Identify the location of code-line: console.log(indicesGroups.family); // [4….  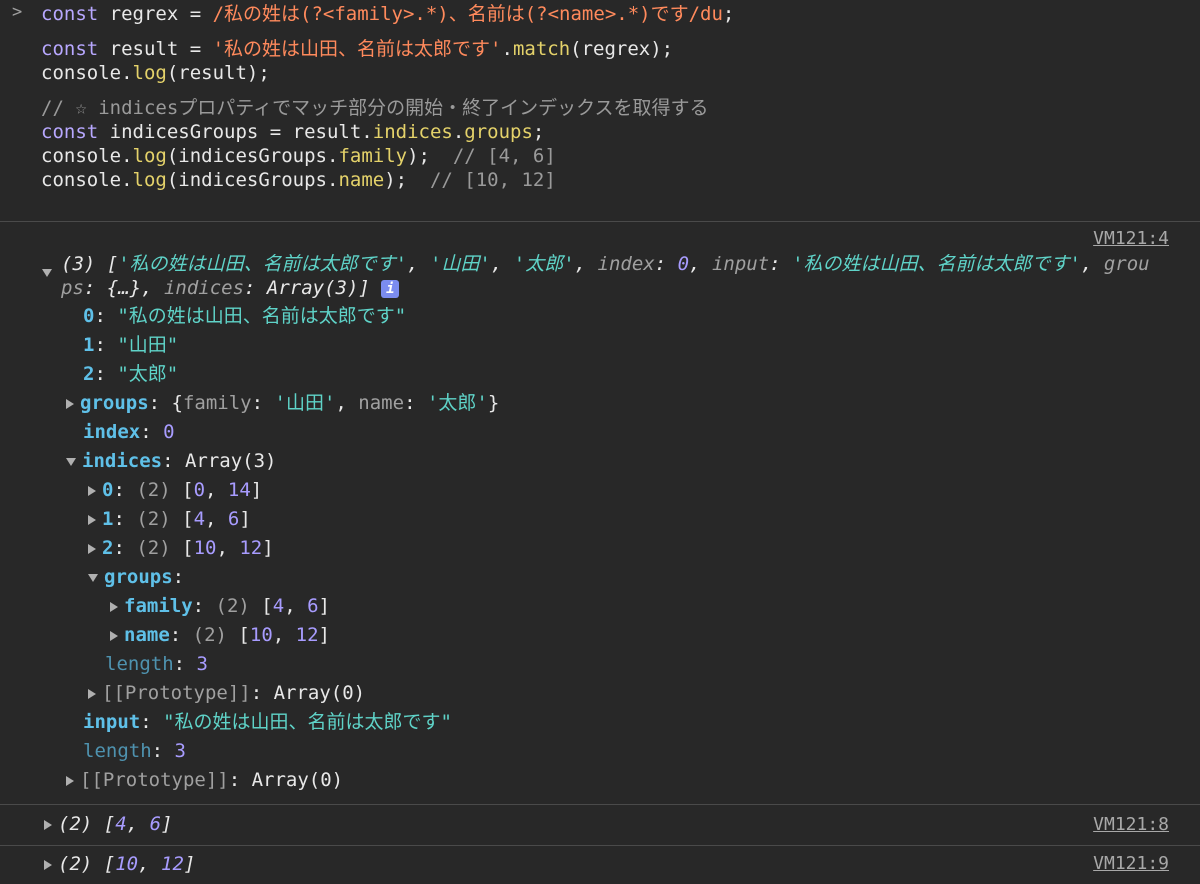
(298, 156).